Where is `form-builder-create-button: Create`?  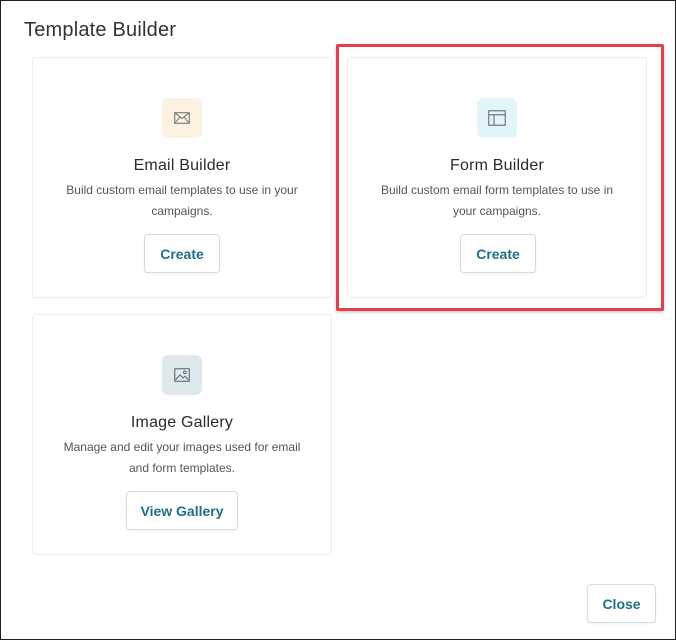
form-builder-create-button: Create is located at coordinates (498, 253).